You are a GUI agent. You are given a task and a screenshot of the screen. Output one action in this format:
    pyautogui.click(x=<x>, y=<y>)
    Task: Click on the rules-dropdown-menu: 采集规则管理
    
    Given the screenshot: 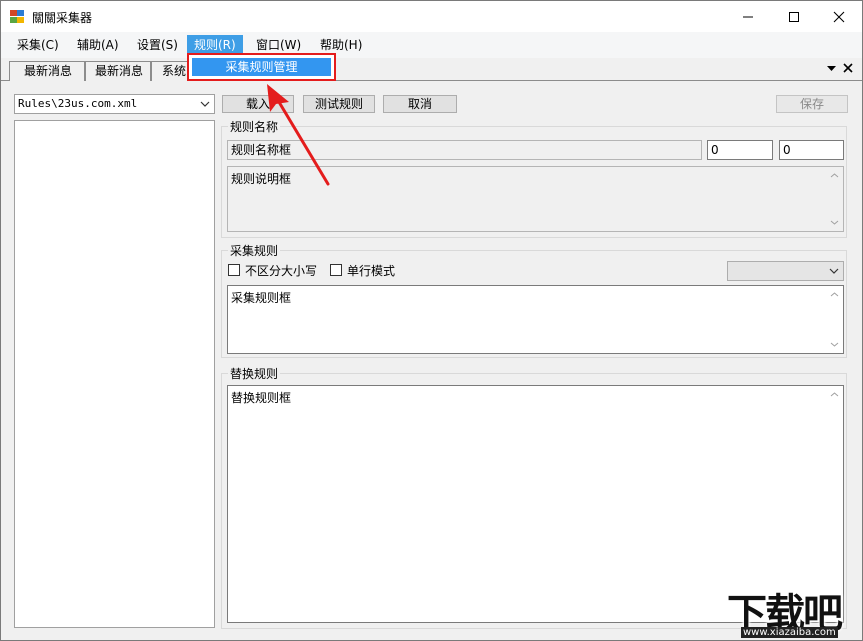 What is the action you would take?
    pyautogui.click(x=261, y=67)
    